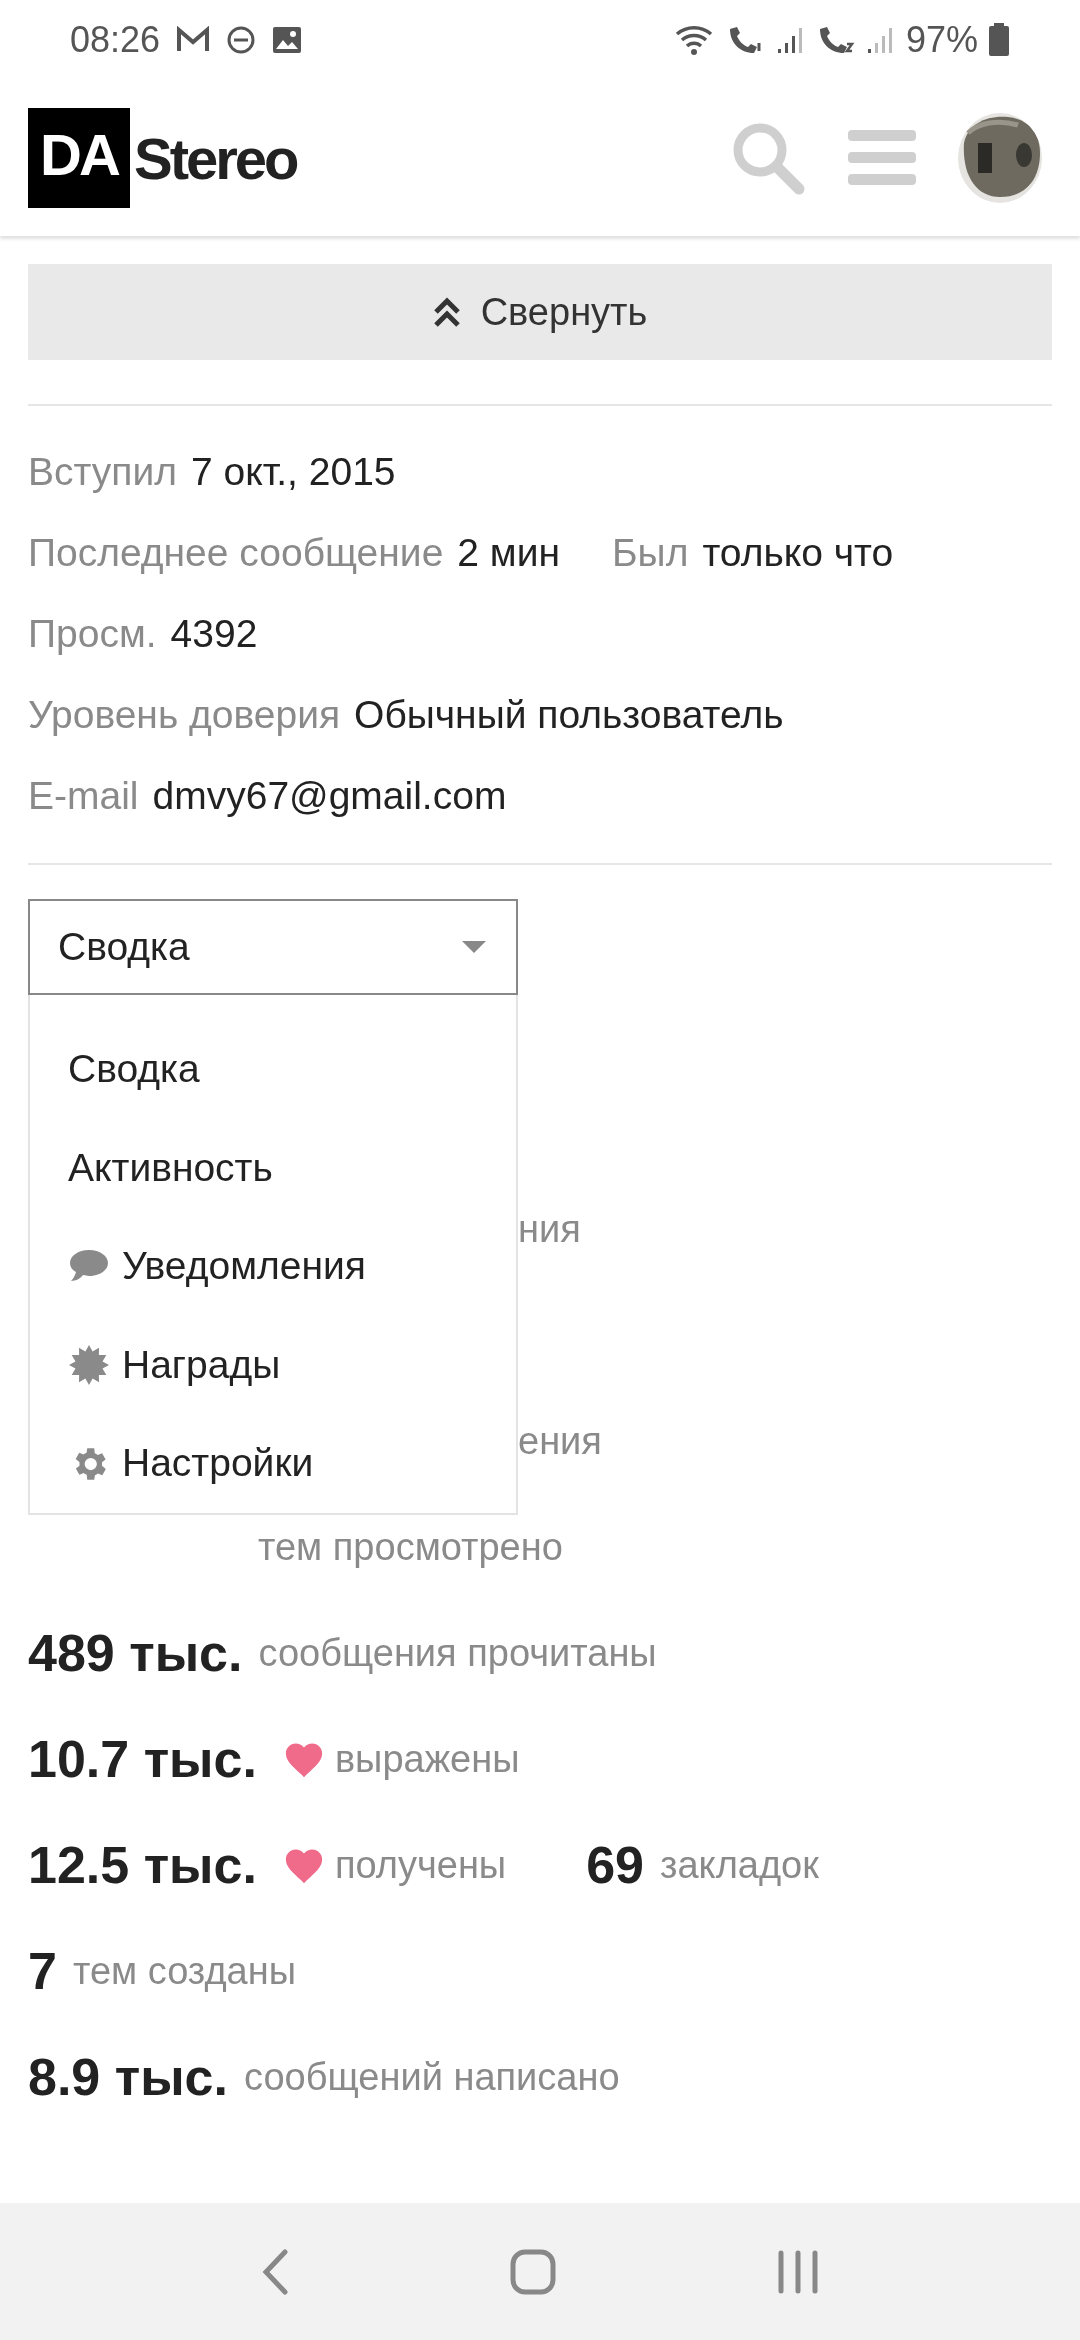 The width and height of the screenshot is (1080, 2340). Describe the element at coordinates (214, 634) in the screenshot. I see `field-value: 4392` at that location.